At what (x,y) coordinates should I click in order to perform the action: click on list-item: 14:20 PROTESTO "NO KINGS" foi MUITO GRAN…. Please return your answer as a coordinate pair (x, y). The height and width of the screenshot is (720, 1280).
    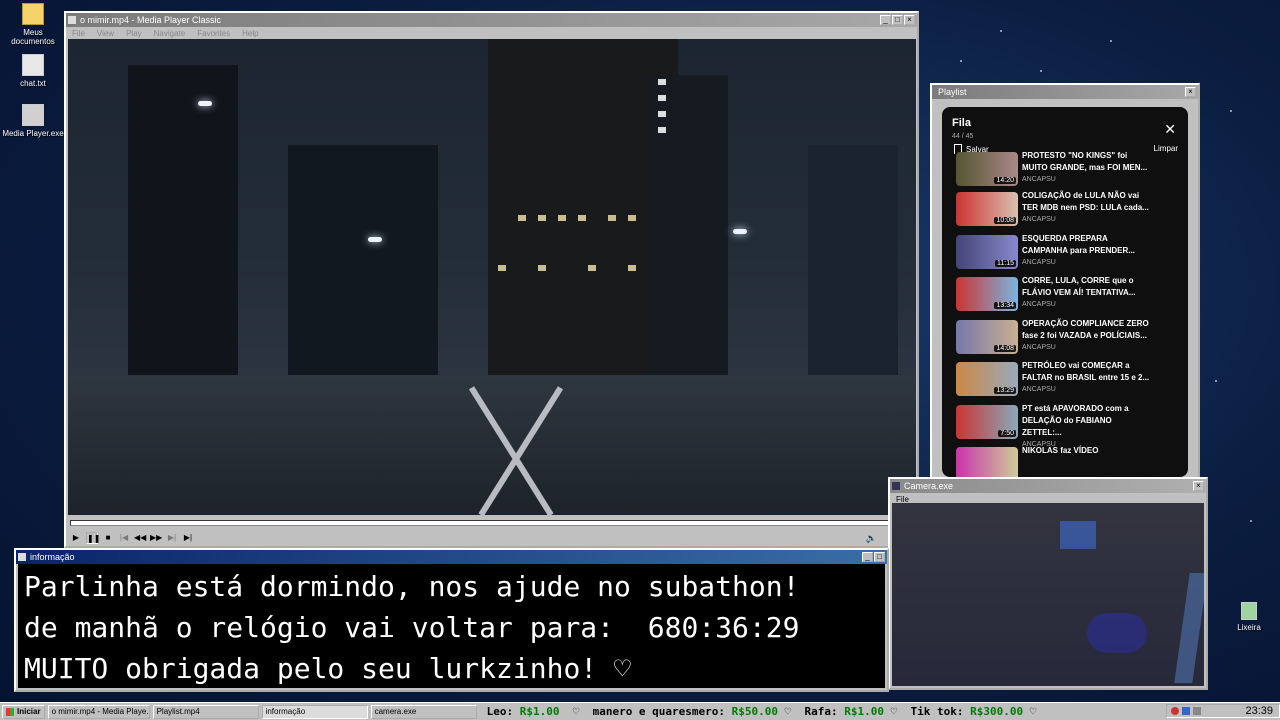
    Looking at the image, I should click on (1065, 170).